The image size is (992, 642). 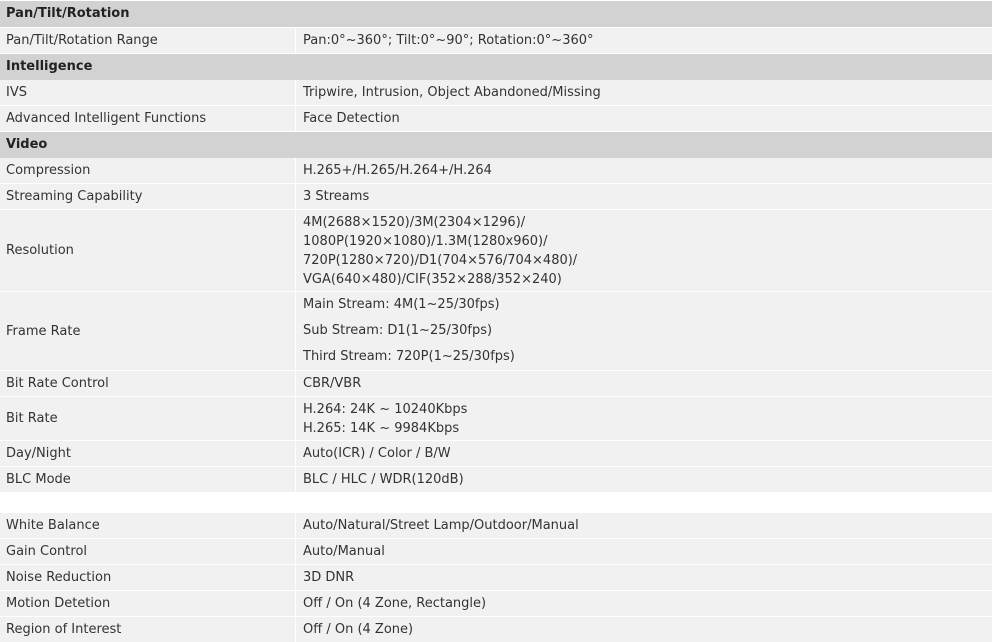 What do you see at coordinates (148, 525) in the screenshot?
I see `row-label: White Balance` at bounding box center [148, 525].